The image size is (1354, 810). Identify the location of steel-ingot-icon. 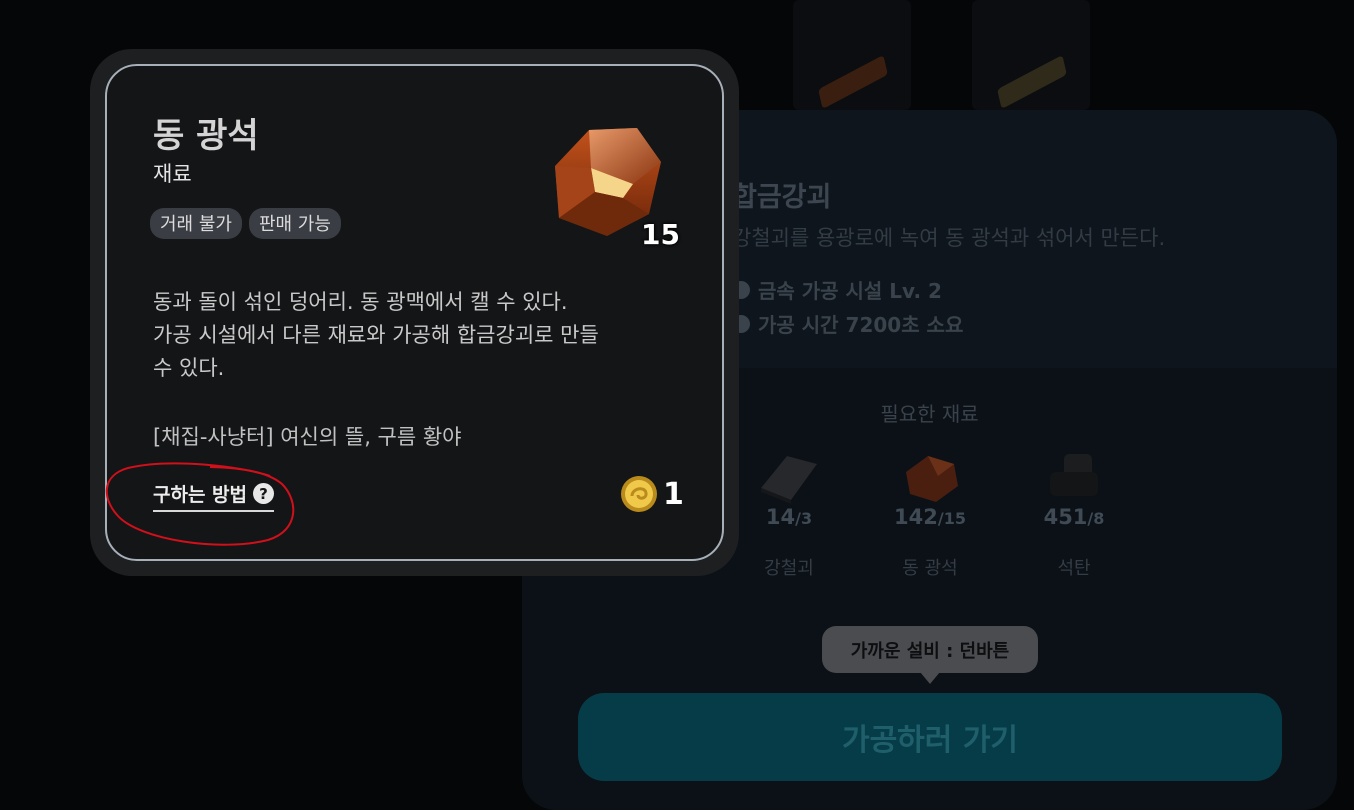
(789, 477).